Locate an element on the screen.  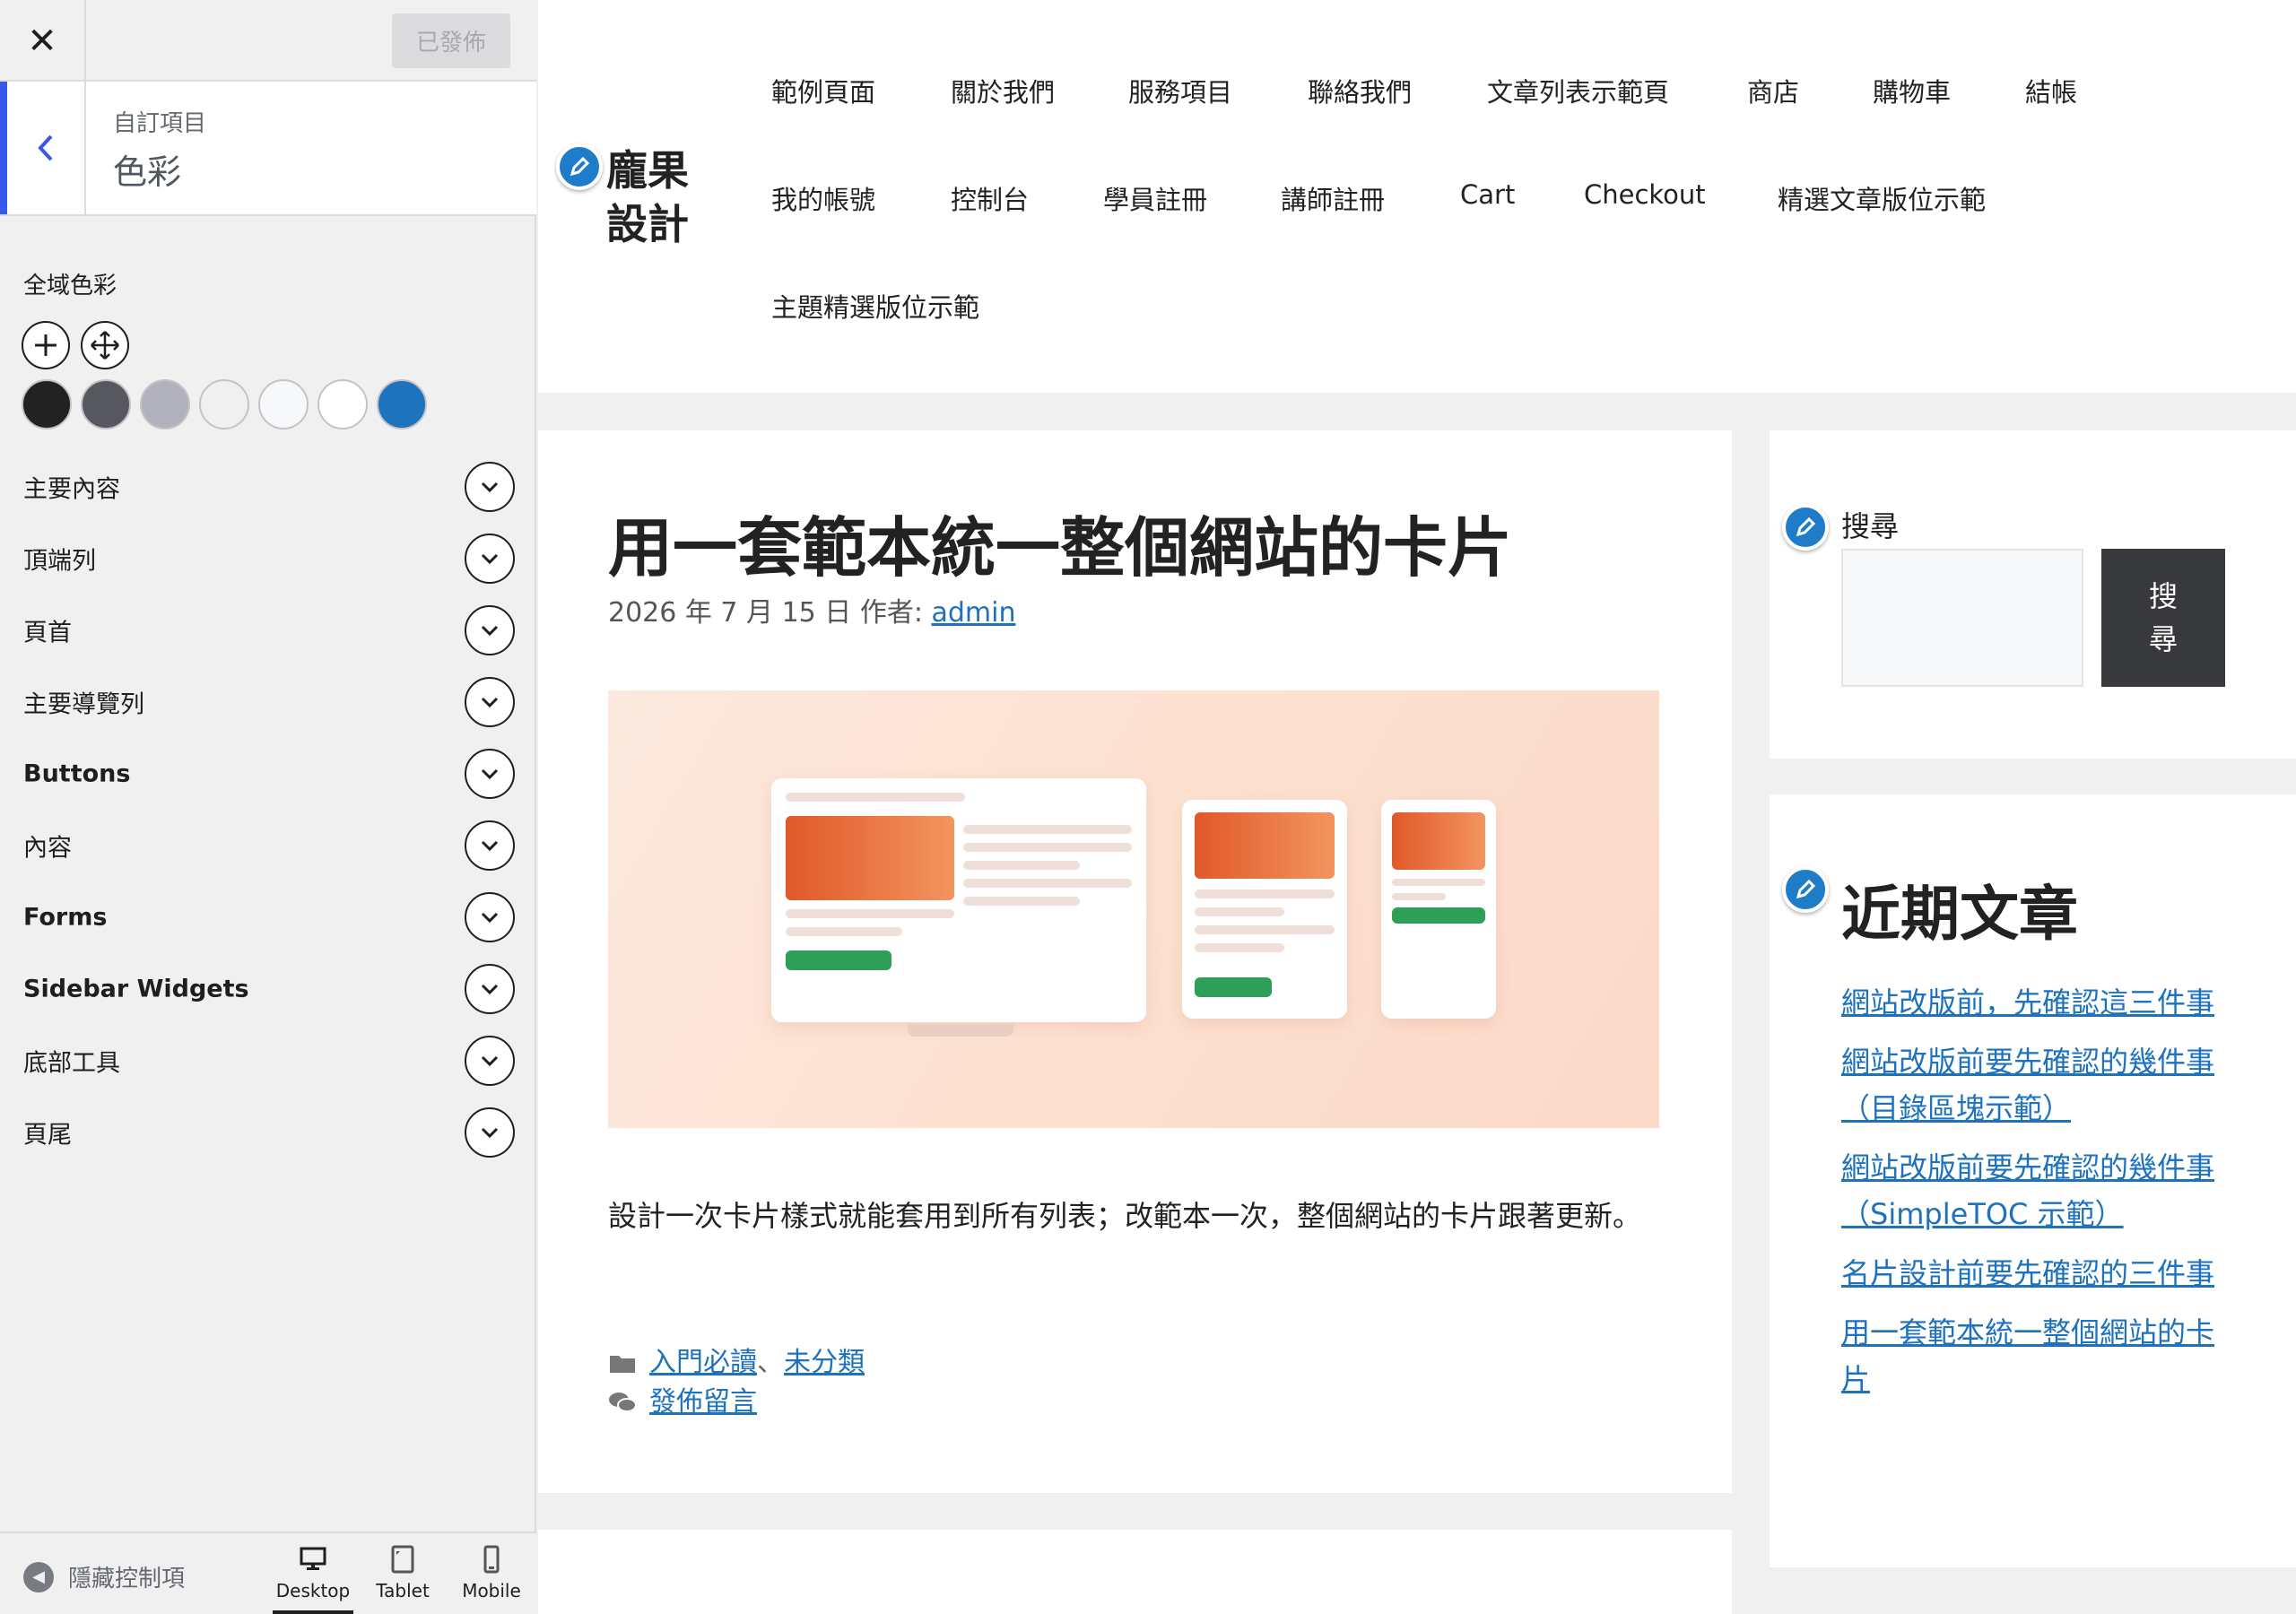
post-card: 網站改版前，先確認這三件事 is located at coordinates (1135, 1572).